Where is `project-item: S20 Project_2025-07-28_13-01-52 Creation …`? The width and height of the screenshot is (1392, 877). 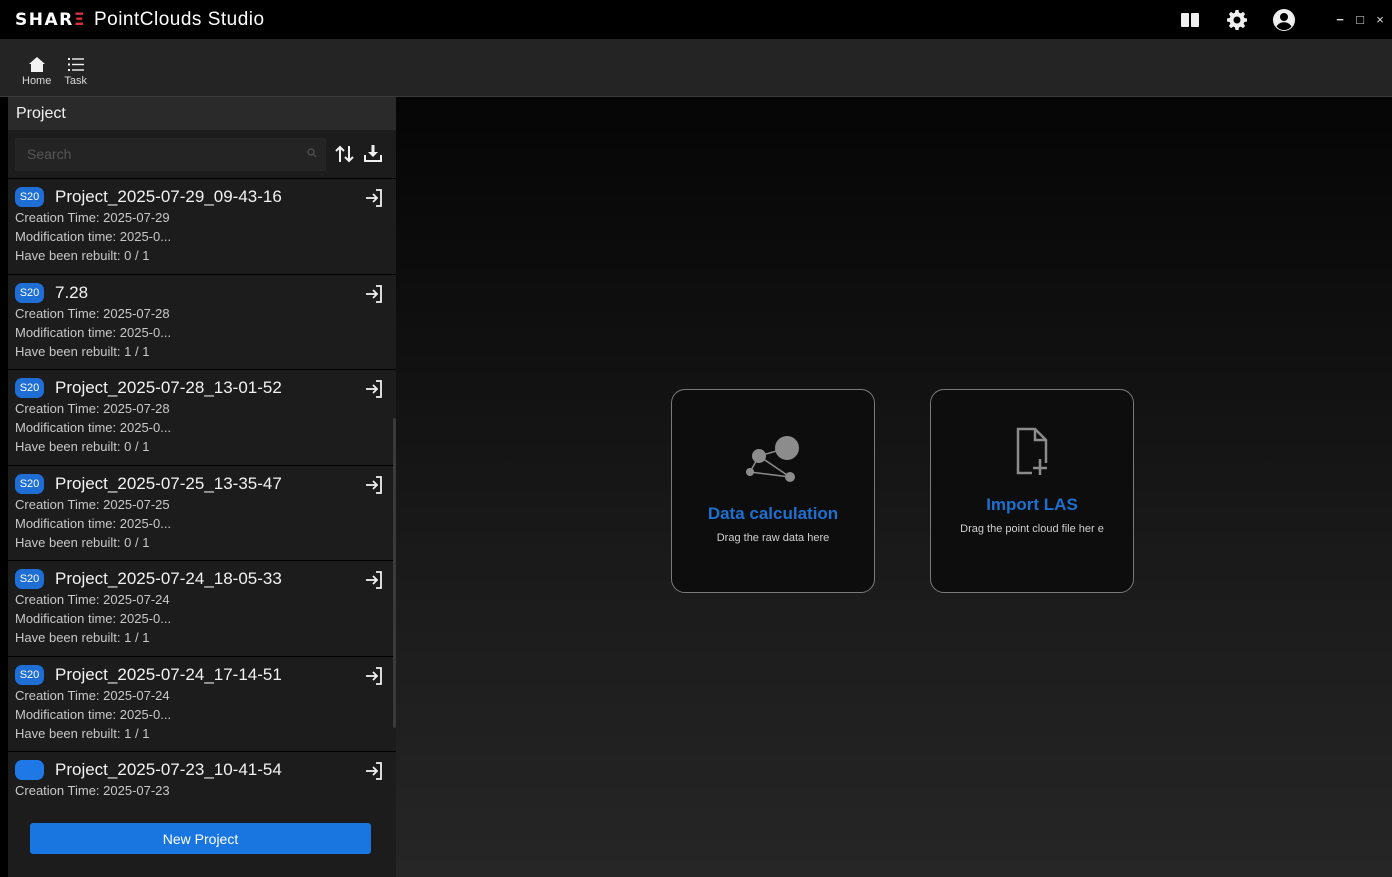 project-item: S20 Project_2025-07-28_13-01-52 Creation … is located at coordinates (202, 417).